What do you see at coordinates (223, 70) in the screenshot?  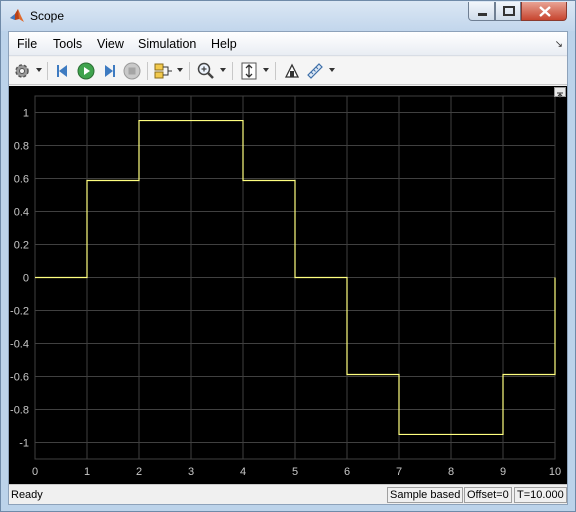 I see `zoom-dropdown-icon` at bounding box center [223, 70].